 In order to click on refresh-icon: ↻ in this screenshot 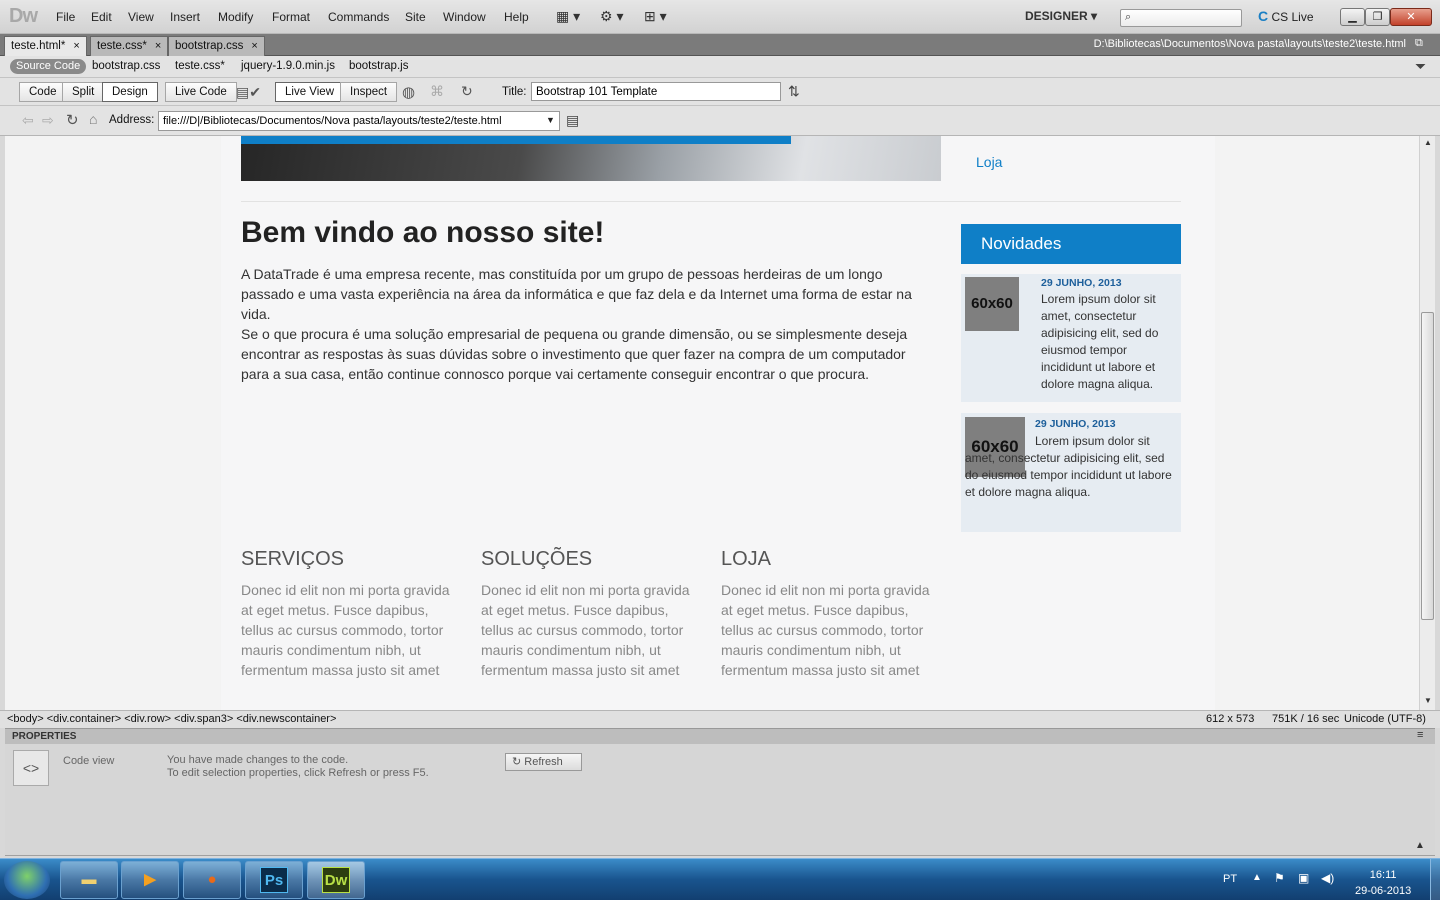, I will do `click(72, 120)`.